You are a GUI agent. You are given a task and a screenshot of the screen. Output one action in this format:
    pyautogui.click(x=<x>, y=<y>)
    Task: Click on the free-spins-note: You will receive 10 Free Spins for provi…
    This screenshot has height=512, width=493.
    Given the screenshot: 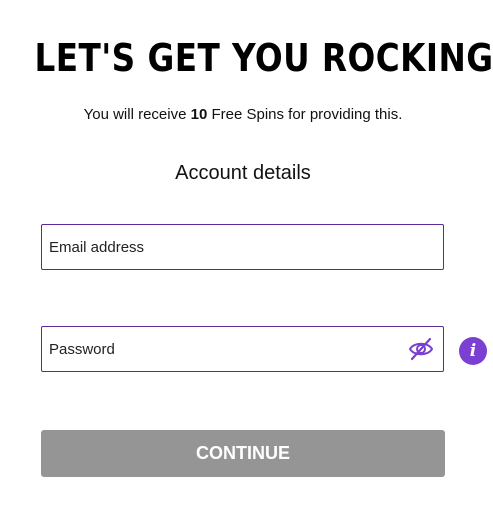 What is the action you would take?
    pyautogui.click(x=243, y=114)
    